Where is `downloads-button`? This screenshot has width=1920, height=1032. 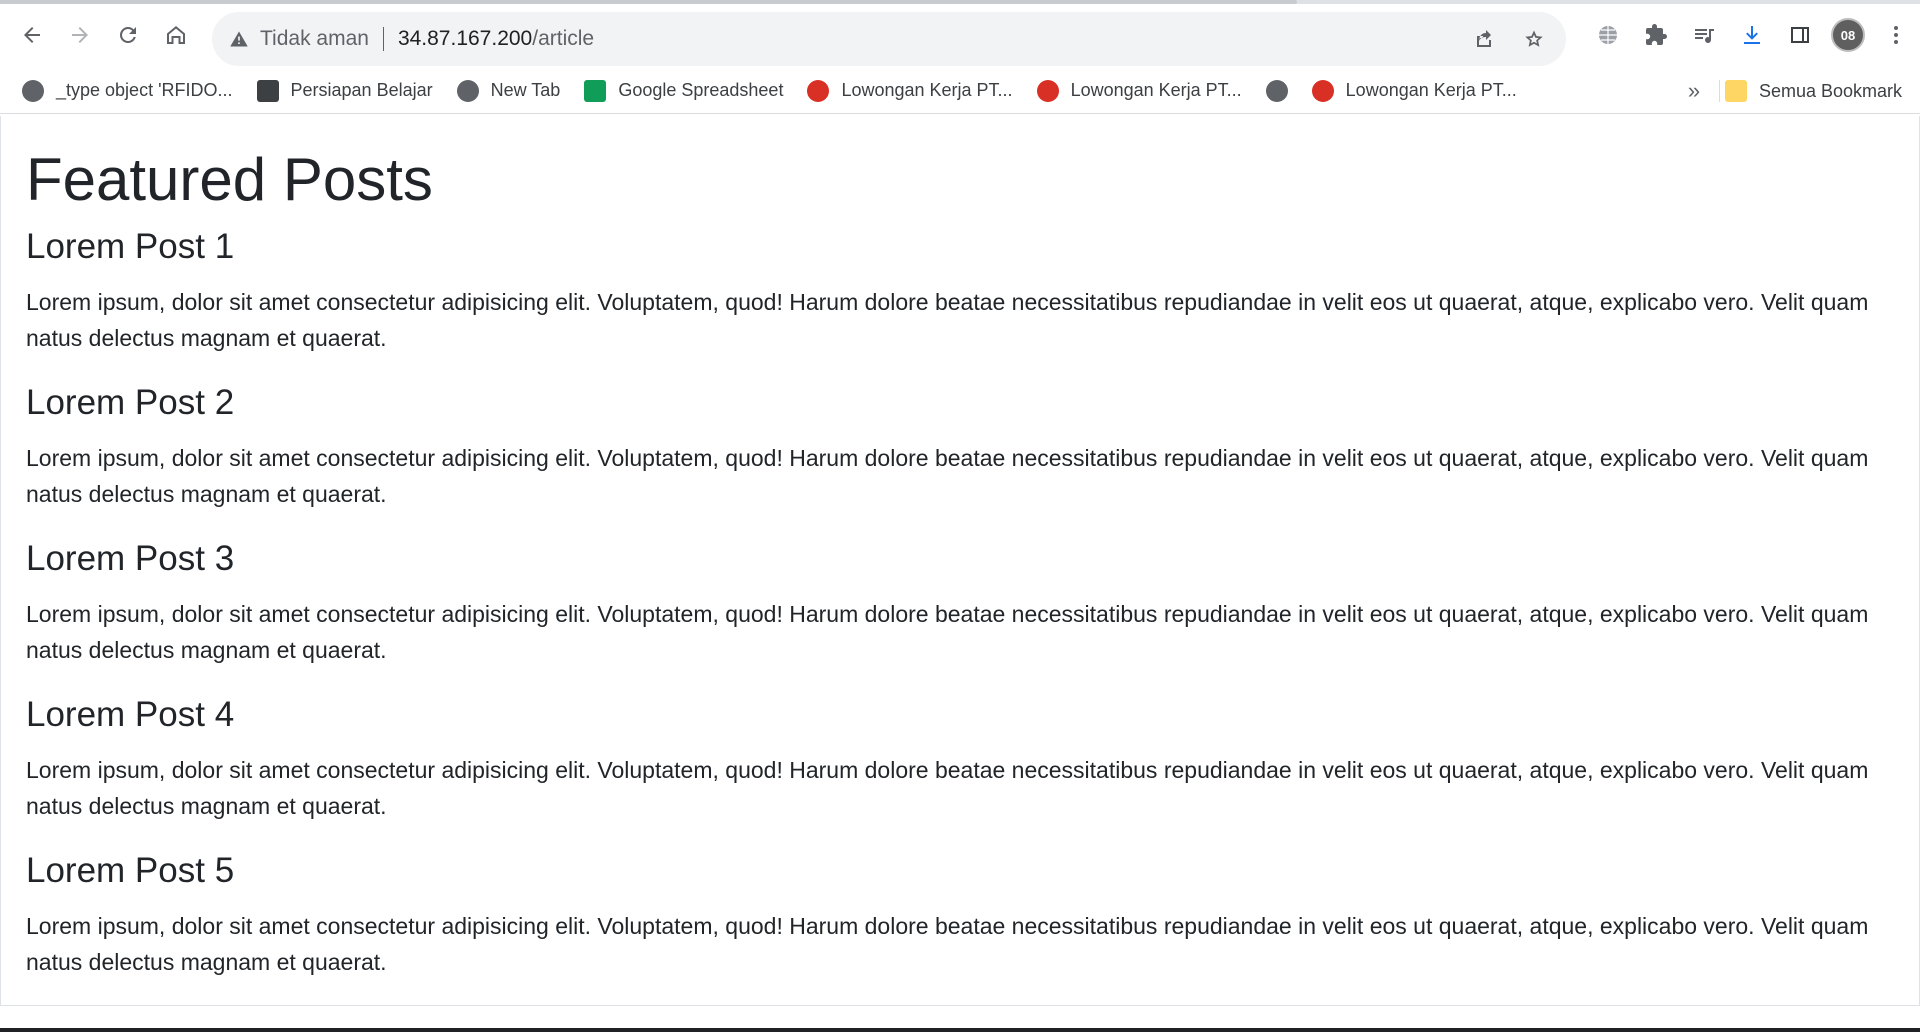
downloads-button is located at coordinates (1752, 35).